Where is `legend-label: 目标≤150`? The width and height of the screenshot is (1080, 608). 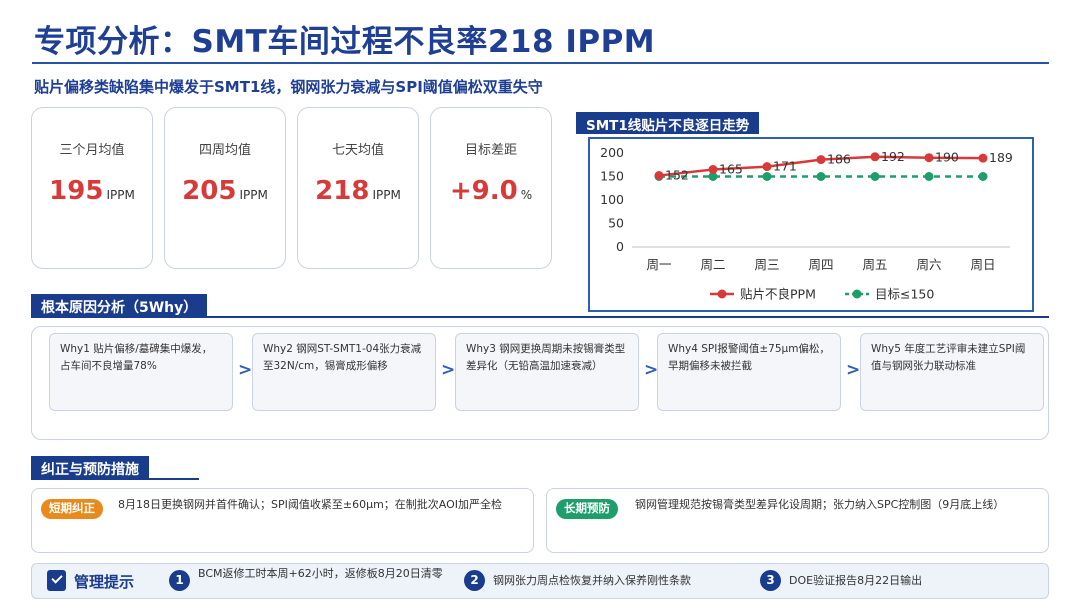 legend-label: 目标≤150 is located at coordinates (904, 294).